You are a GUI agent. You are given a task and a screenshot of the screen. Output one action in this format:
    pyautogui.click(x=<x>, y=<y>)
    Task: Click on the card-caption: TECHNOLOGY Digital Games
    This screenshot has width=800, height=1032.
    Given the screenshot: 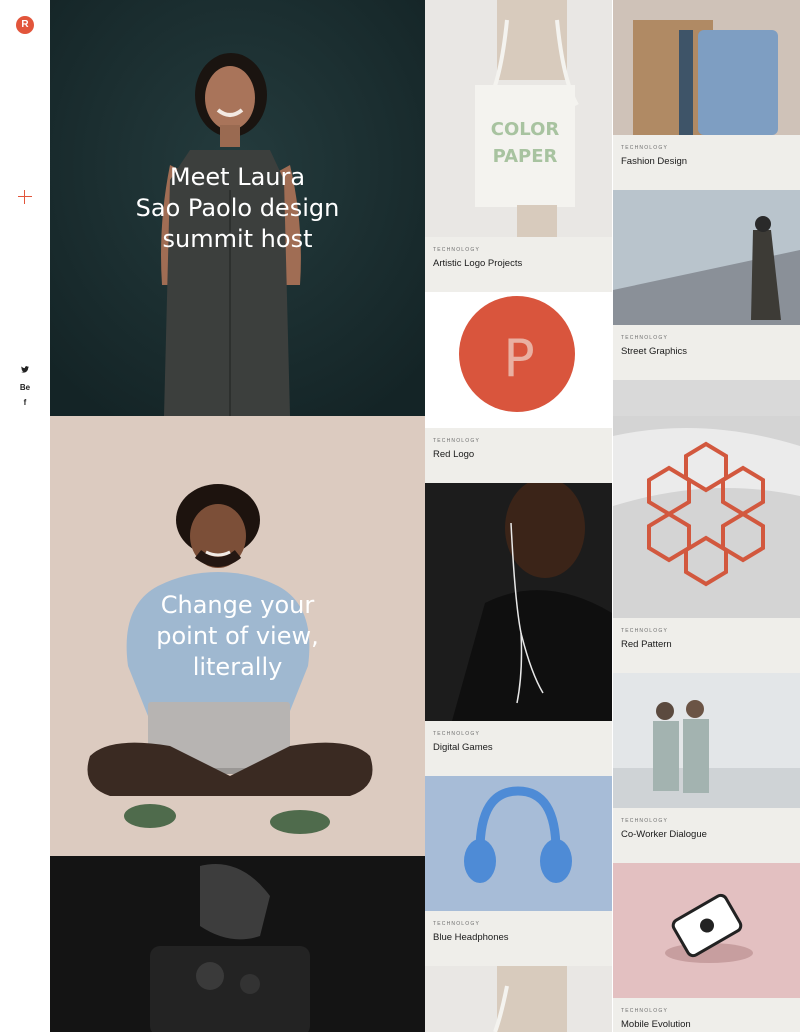 What is the action you would take?
    pyautogui.click(x=518, y=748)
    